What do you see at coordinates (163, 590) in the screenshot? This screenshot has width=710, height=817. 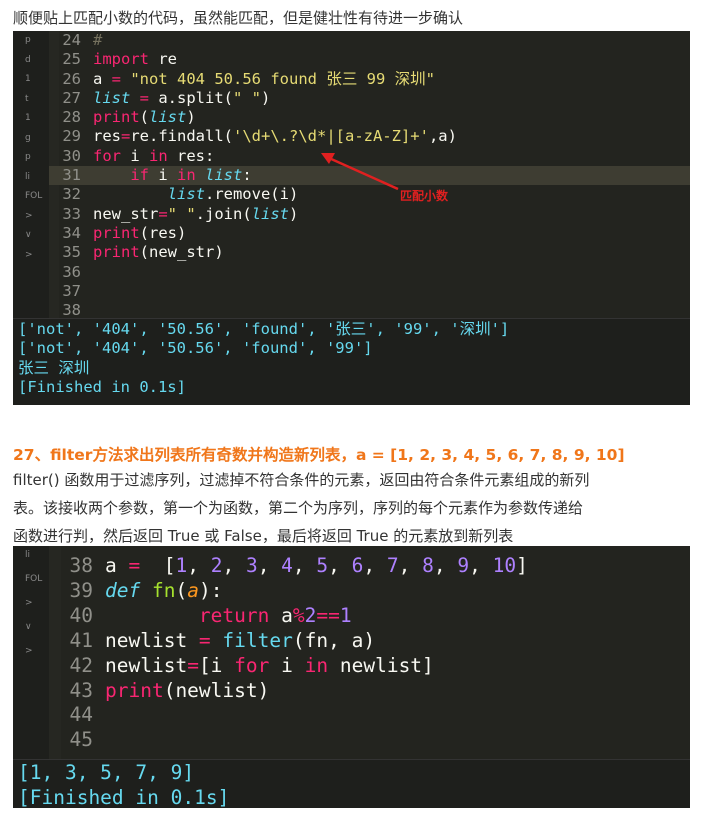 I see `code-token: fn` at bounding box center [163, 590].